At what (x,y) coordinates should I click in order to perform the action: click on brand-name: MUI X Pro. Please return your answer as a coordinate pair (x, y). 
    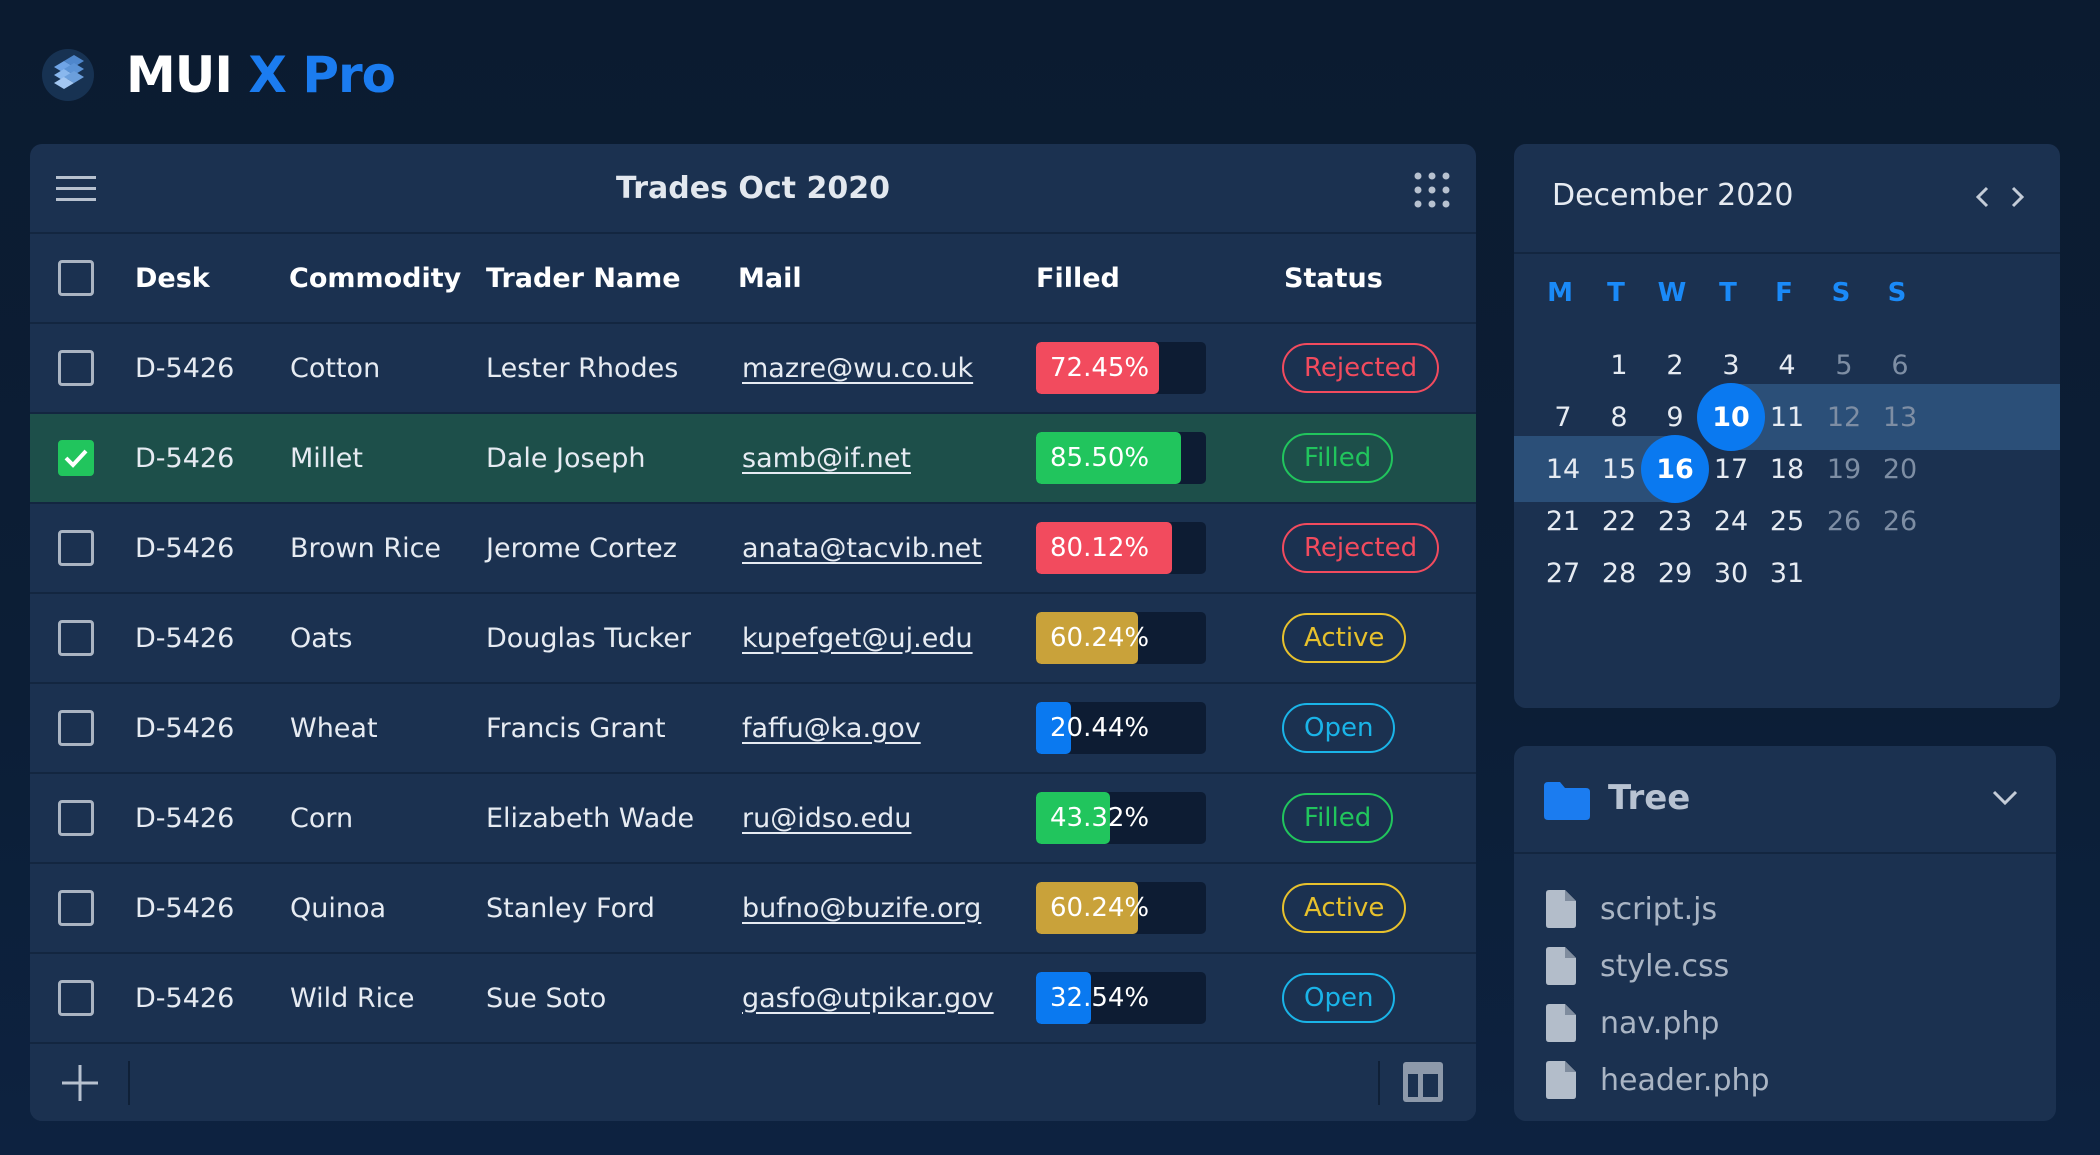
    Looking at the image, I should click on (261, 75).